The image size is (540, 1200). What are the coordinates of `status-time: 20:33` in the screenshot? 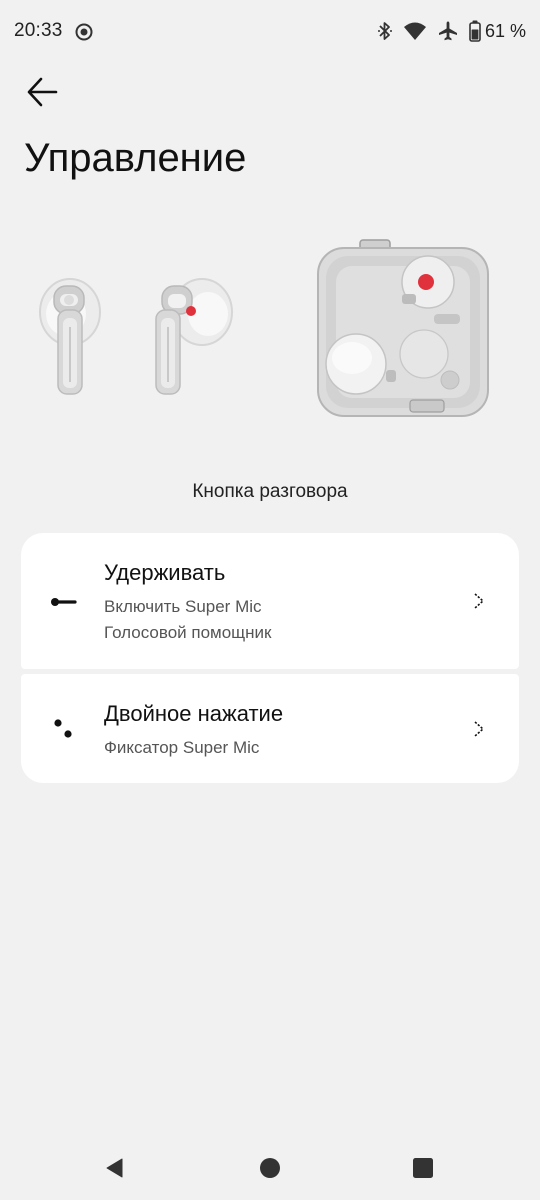 It's located at (38, 30).